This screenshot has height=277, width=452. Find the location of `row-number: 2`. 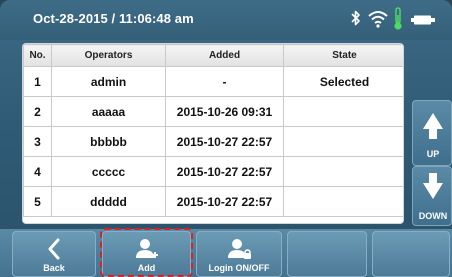

row-number: 2 is located at coordinates (37, 111).